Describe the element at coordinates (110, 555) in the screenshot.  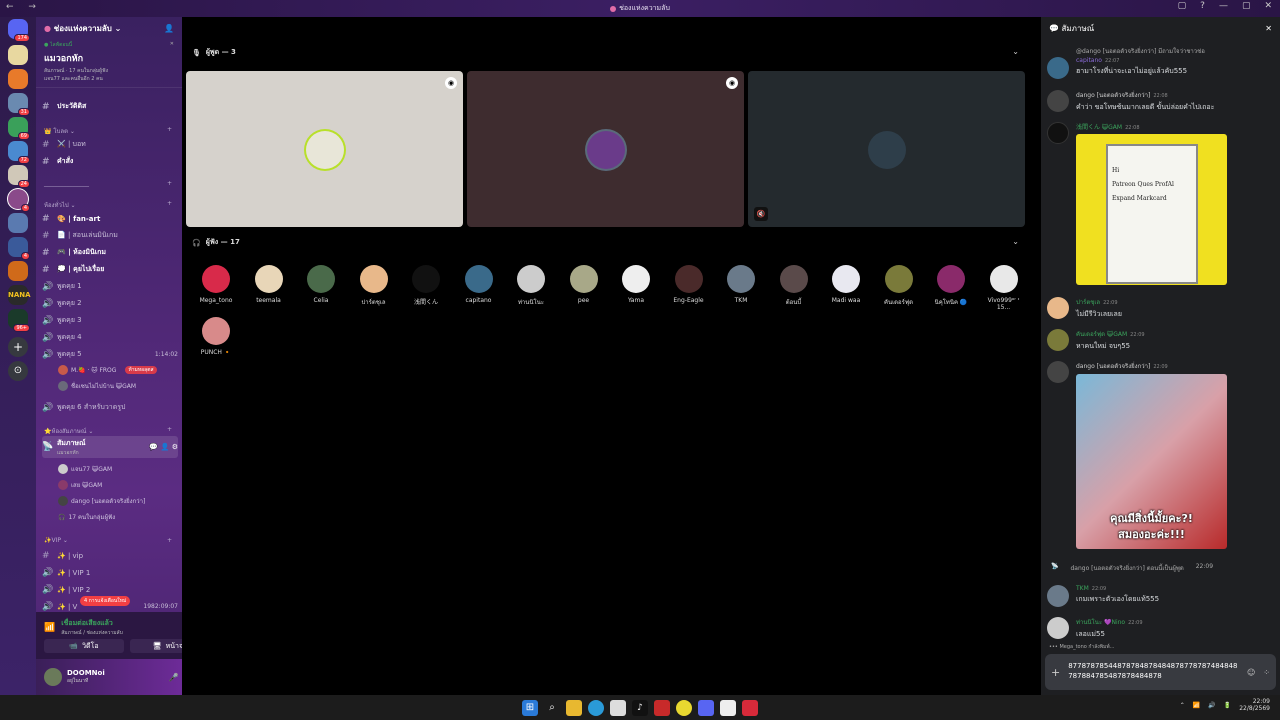
I see `channel-item: # ✨ | vip` at that location.